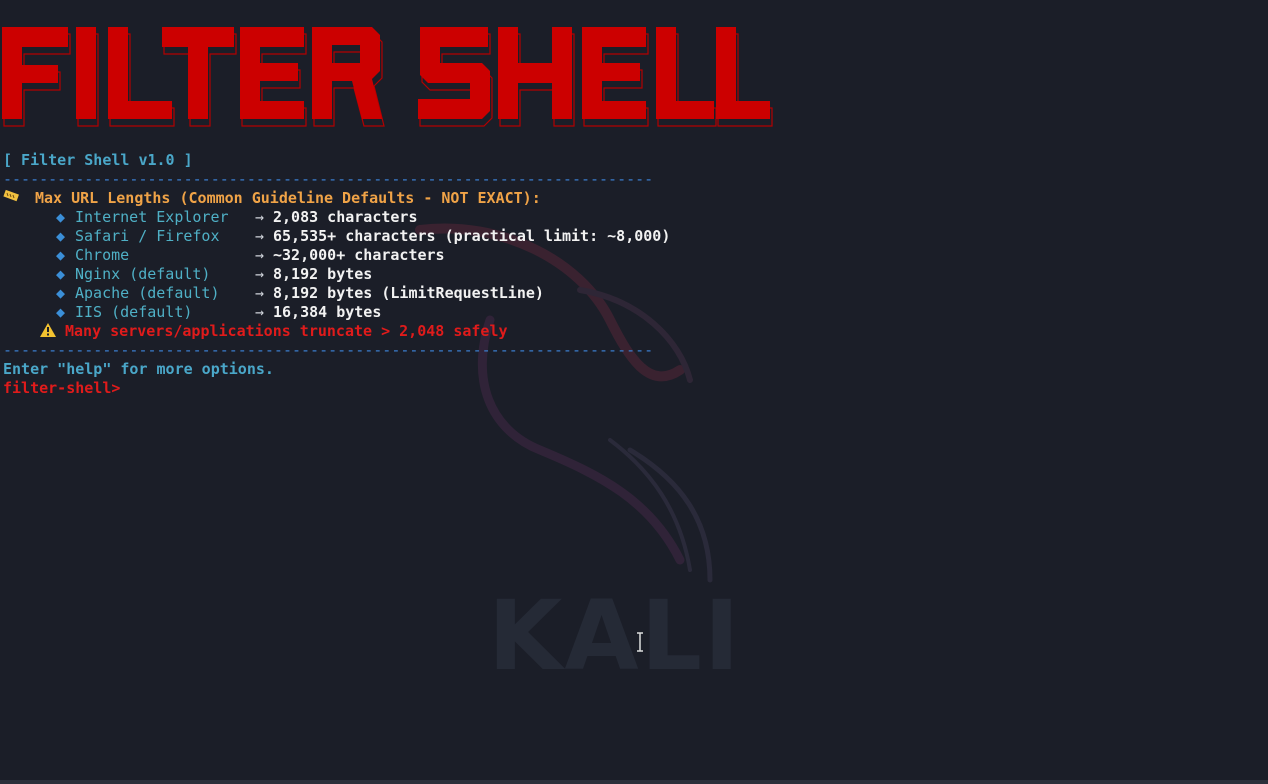 Image resolution: width=1268 pixels, height=784 pixels. What do you see at coordinates (634, 782) in the screenshot?
I see `bottom-edge` at bounding box center [634, 782].